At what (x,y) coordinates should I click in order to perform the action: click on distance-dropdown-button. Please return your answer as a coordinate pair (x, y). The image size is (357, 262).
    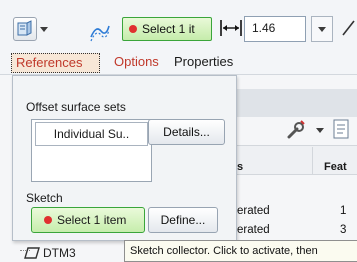
    Looking at the image, I should click on (322, 29).